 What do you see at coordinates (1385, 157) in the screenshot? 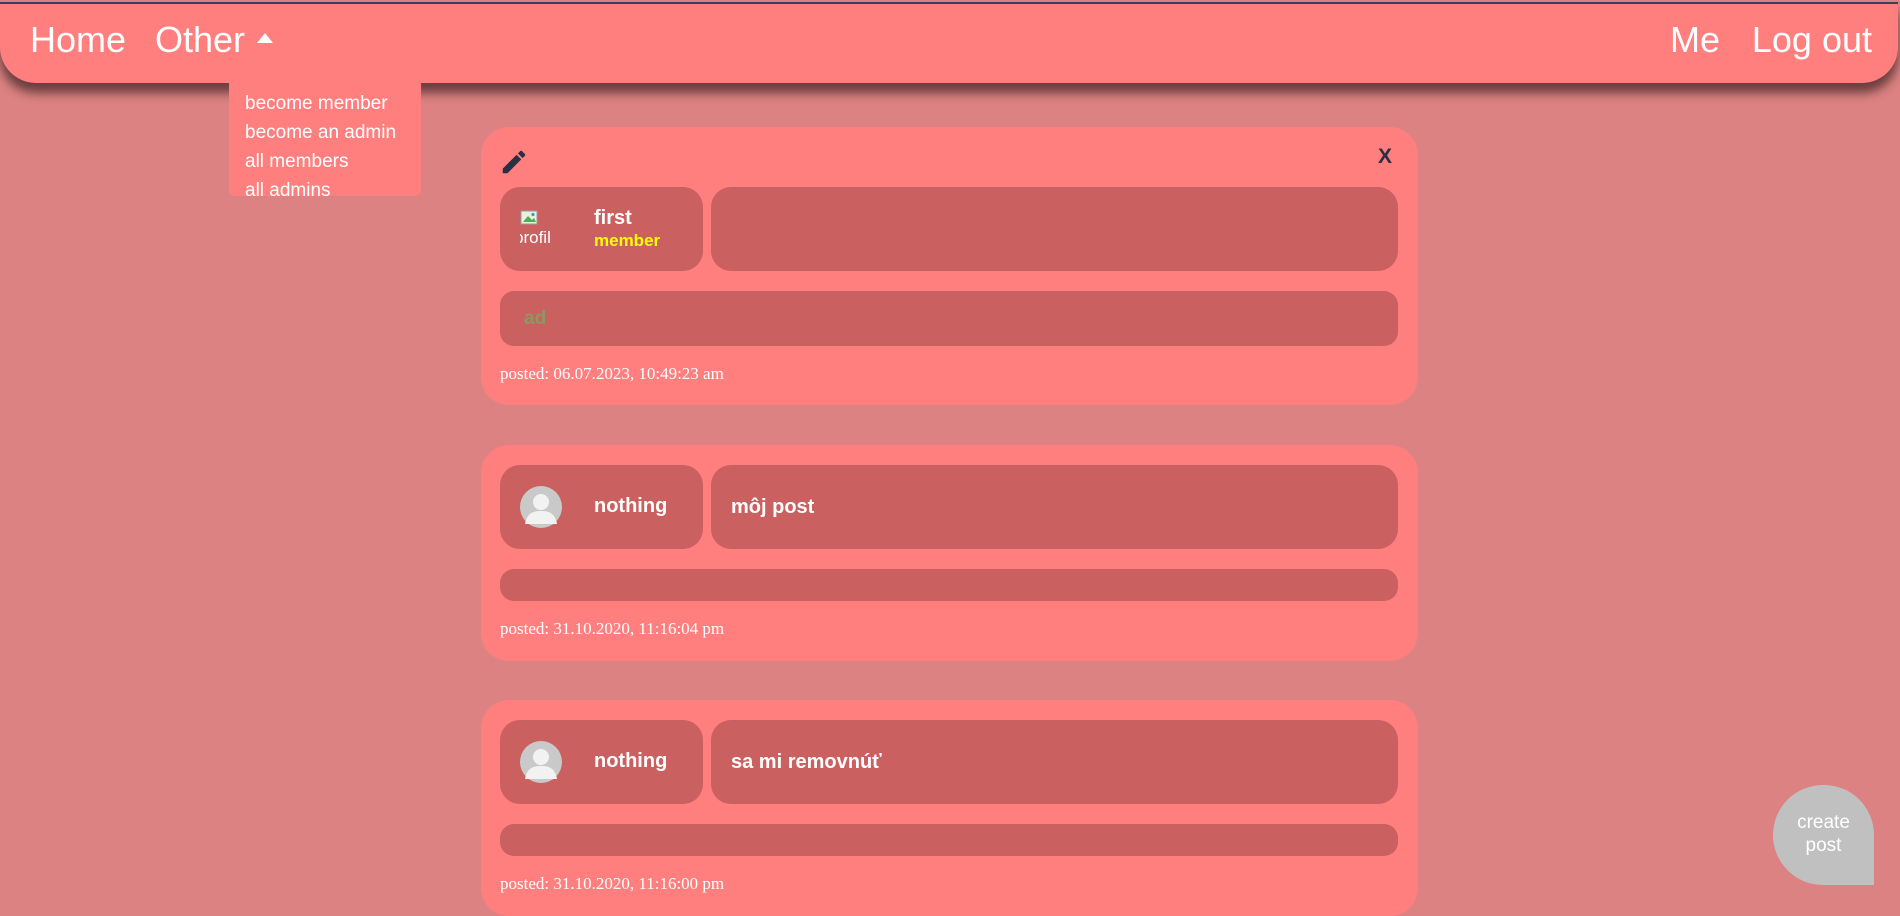
I see `close-post-button: X` at bounding box center [1385, 157].